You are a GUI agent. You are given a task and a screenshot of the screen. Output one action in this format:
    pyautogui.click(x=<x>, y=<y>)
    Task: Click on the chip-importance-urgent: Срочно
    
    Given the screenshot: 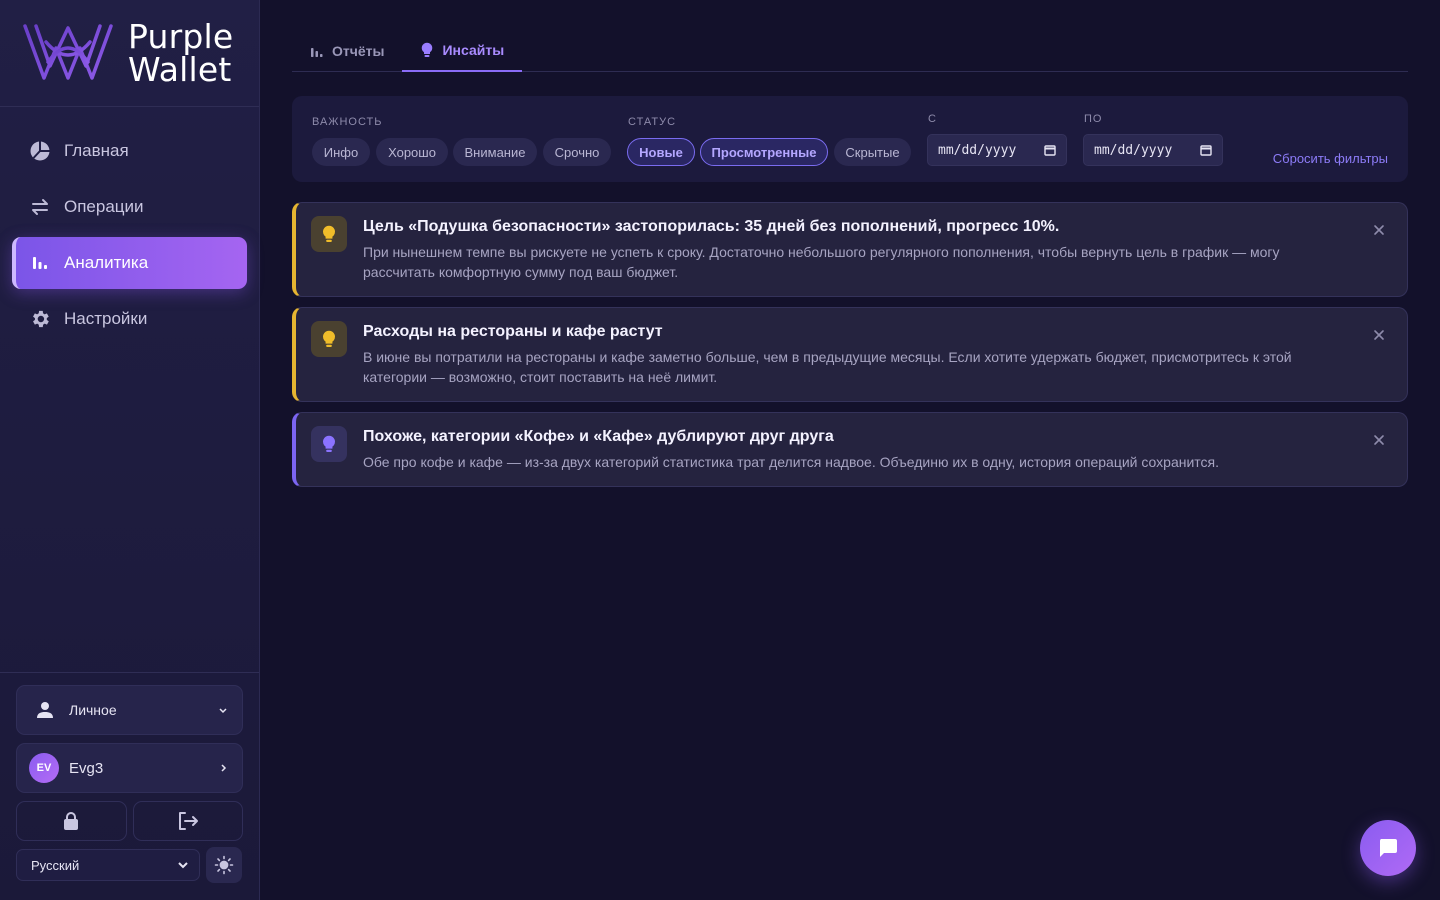 What is the action you would take?
    pyautogui.click(x=577, y=152)
    